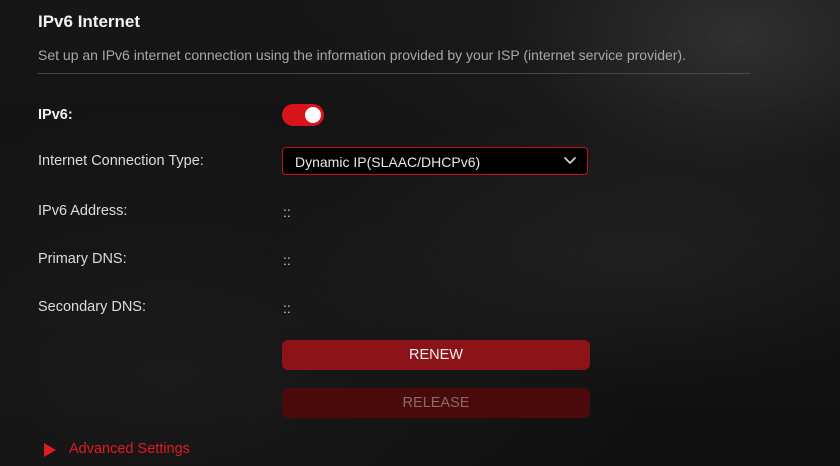 The image size is (840, 466). What do you see at coordinates (570, 160) in the screenshot?
I see `chevron-down-icon` at bounding box center [570, 160].